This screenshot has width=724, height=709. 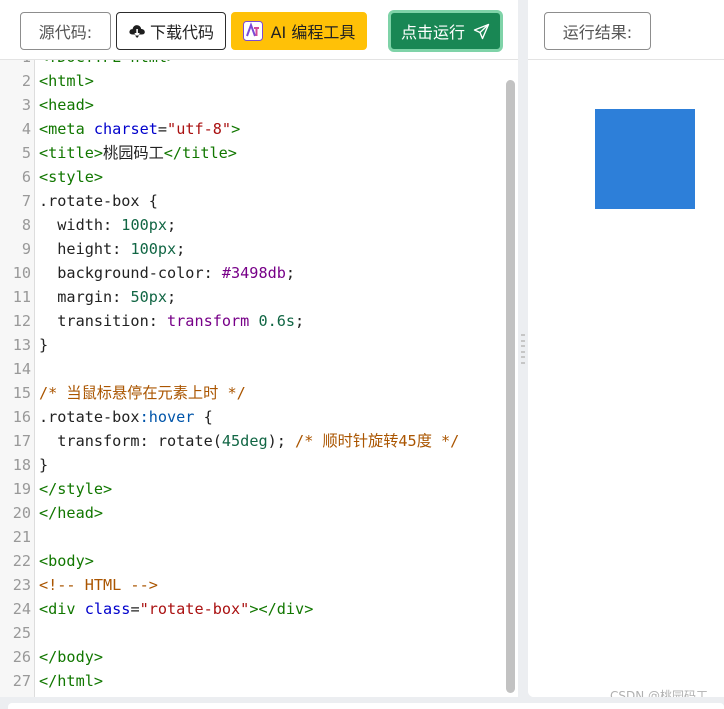 I want to click on code-token: :hover, so click(x=167, y=417).